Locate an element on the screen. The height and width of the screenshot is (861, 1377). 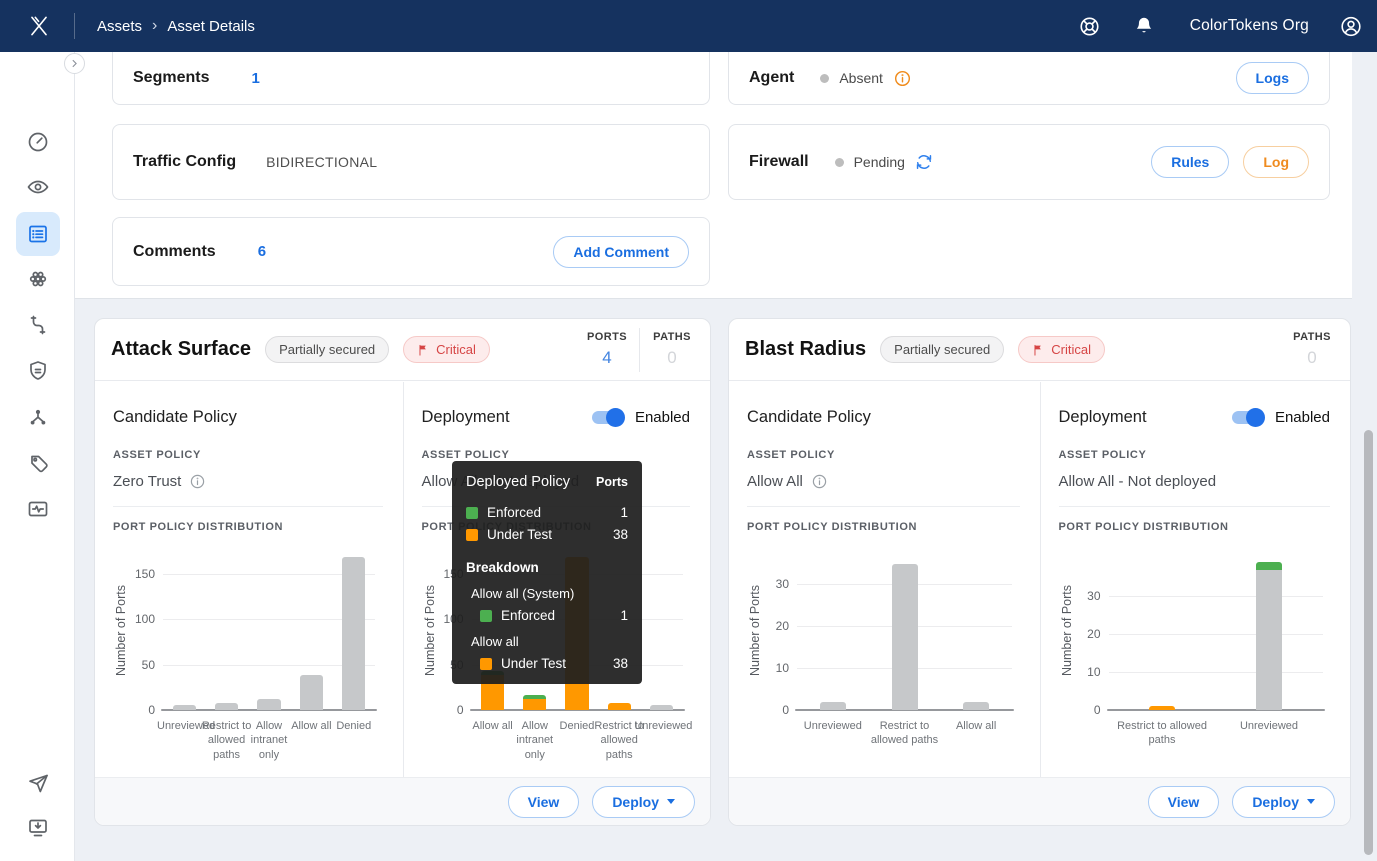
tooltip-group-row: Enforced 1 is located at coordinates (547, 615).